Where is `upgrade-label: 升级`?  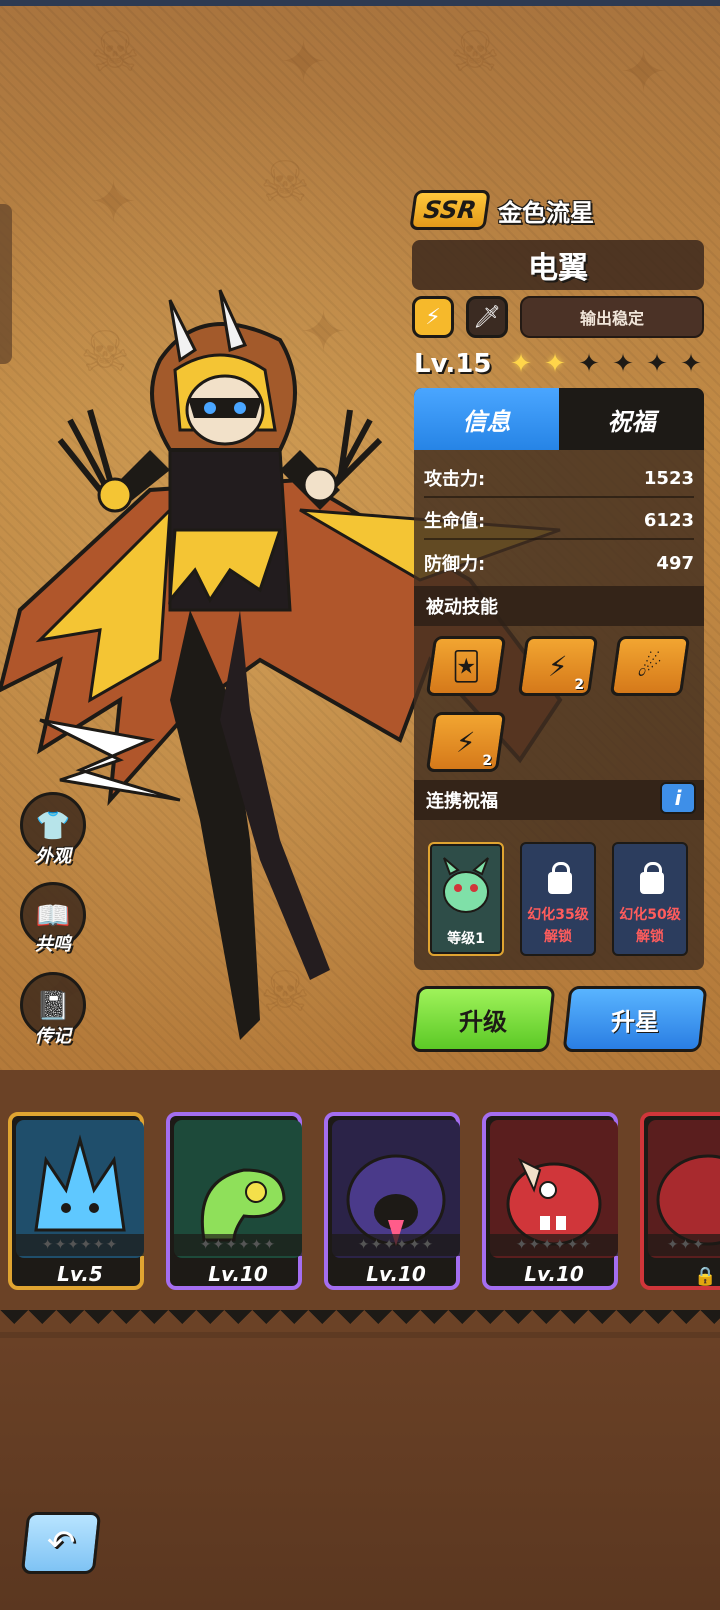 upgrade-label: 升级 is located at coordinates (483, 1021).